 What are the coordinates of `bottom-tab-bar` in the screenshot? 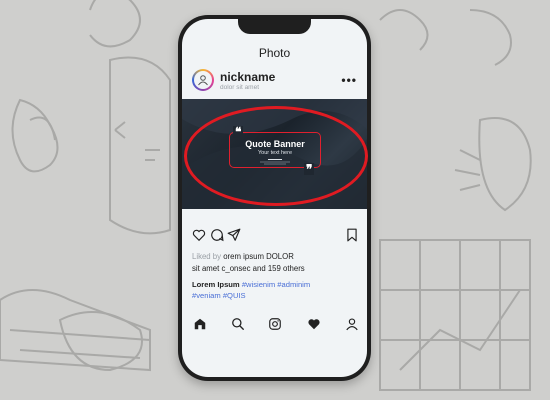 It's located at (274, 327).